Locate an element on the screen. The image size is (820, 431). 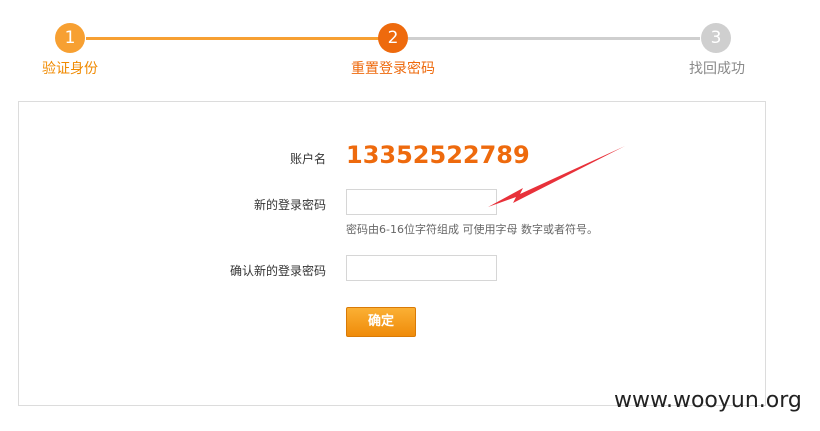
step-3-label: 找回成功 is located at coordinates (717, 69).